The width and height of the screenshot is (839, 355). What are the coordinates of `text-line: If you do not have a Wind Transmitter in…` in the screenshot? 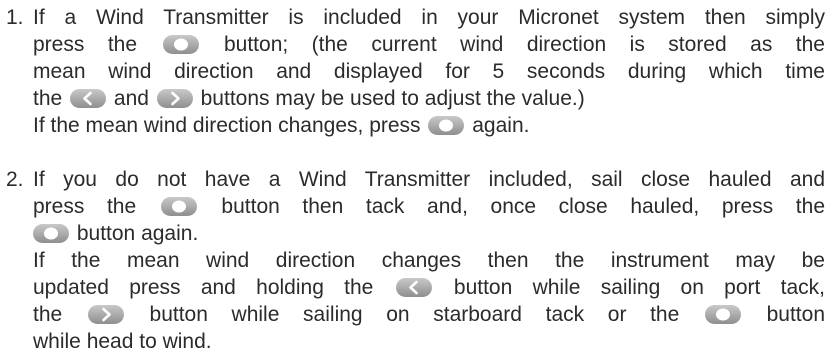 It's located at (429, 179).